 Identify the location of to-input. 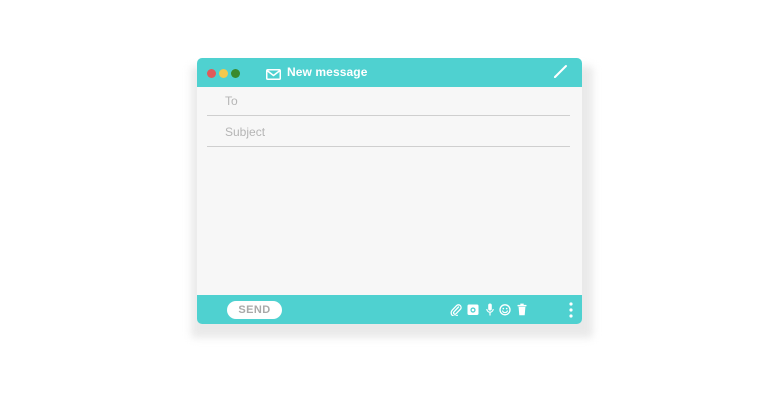
(388, 101).